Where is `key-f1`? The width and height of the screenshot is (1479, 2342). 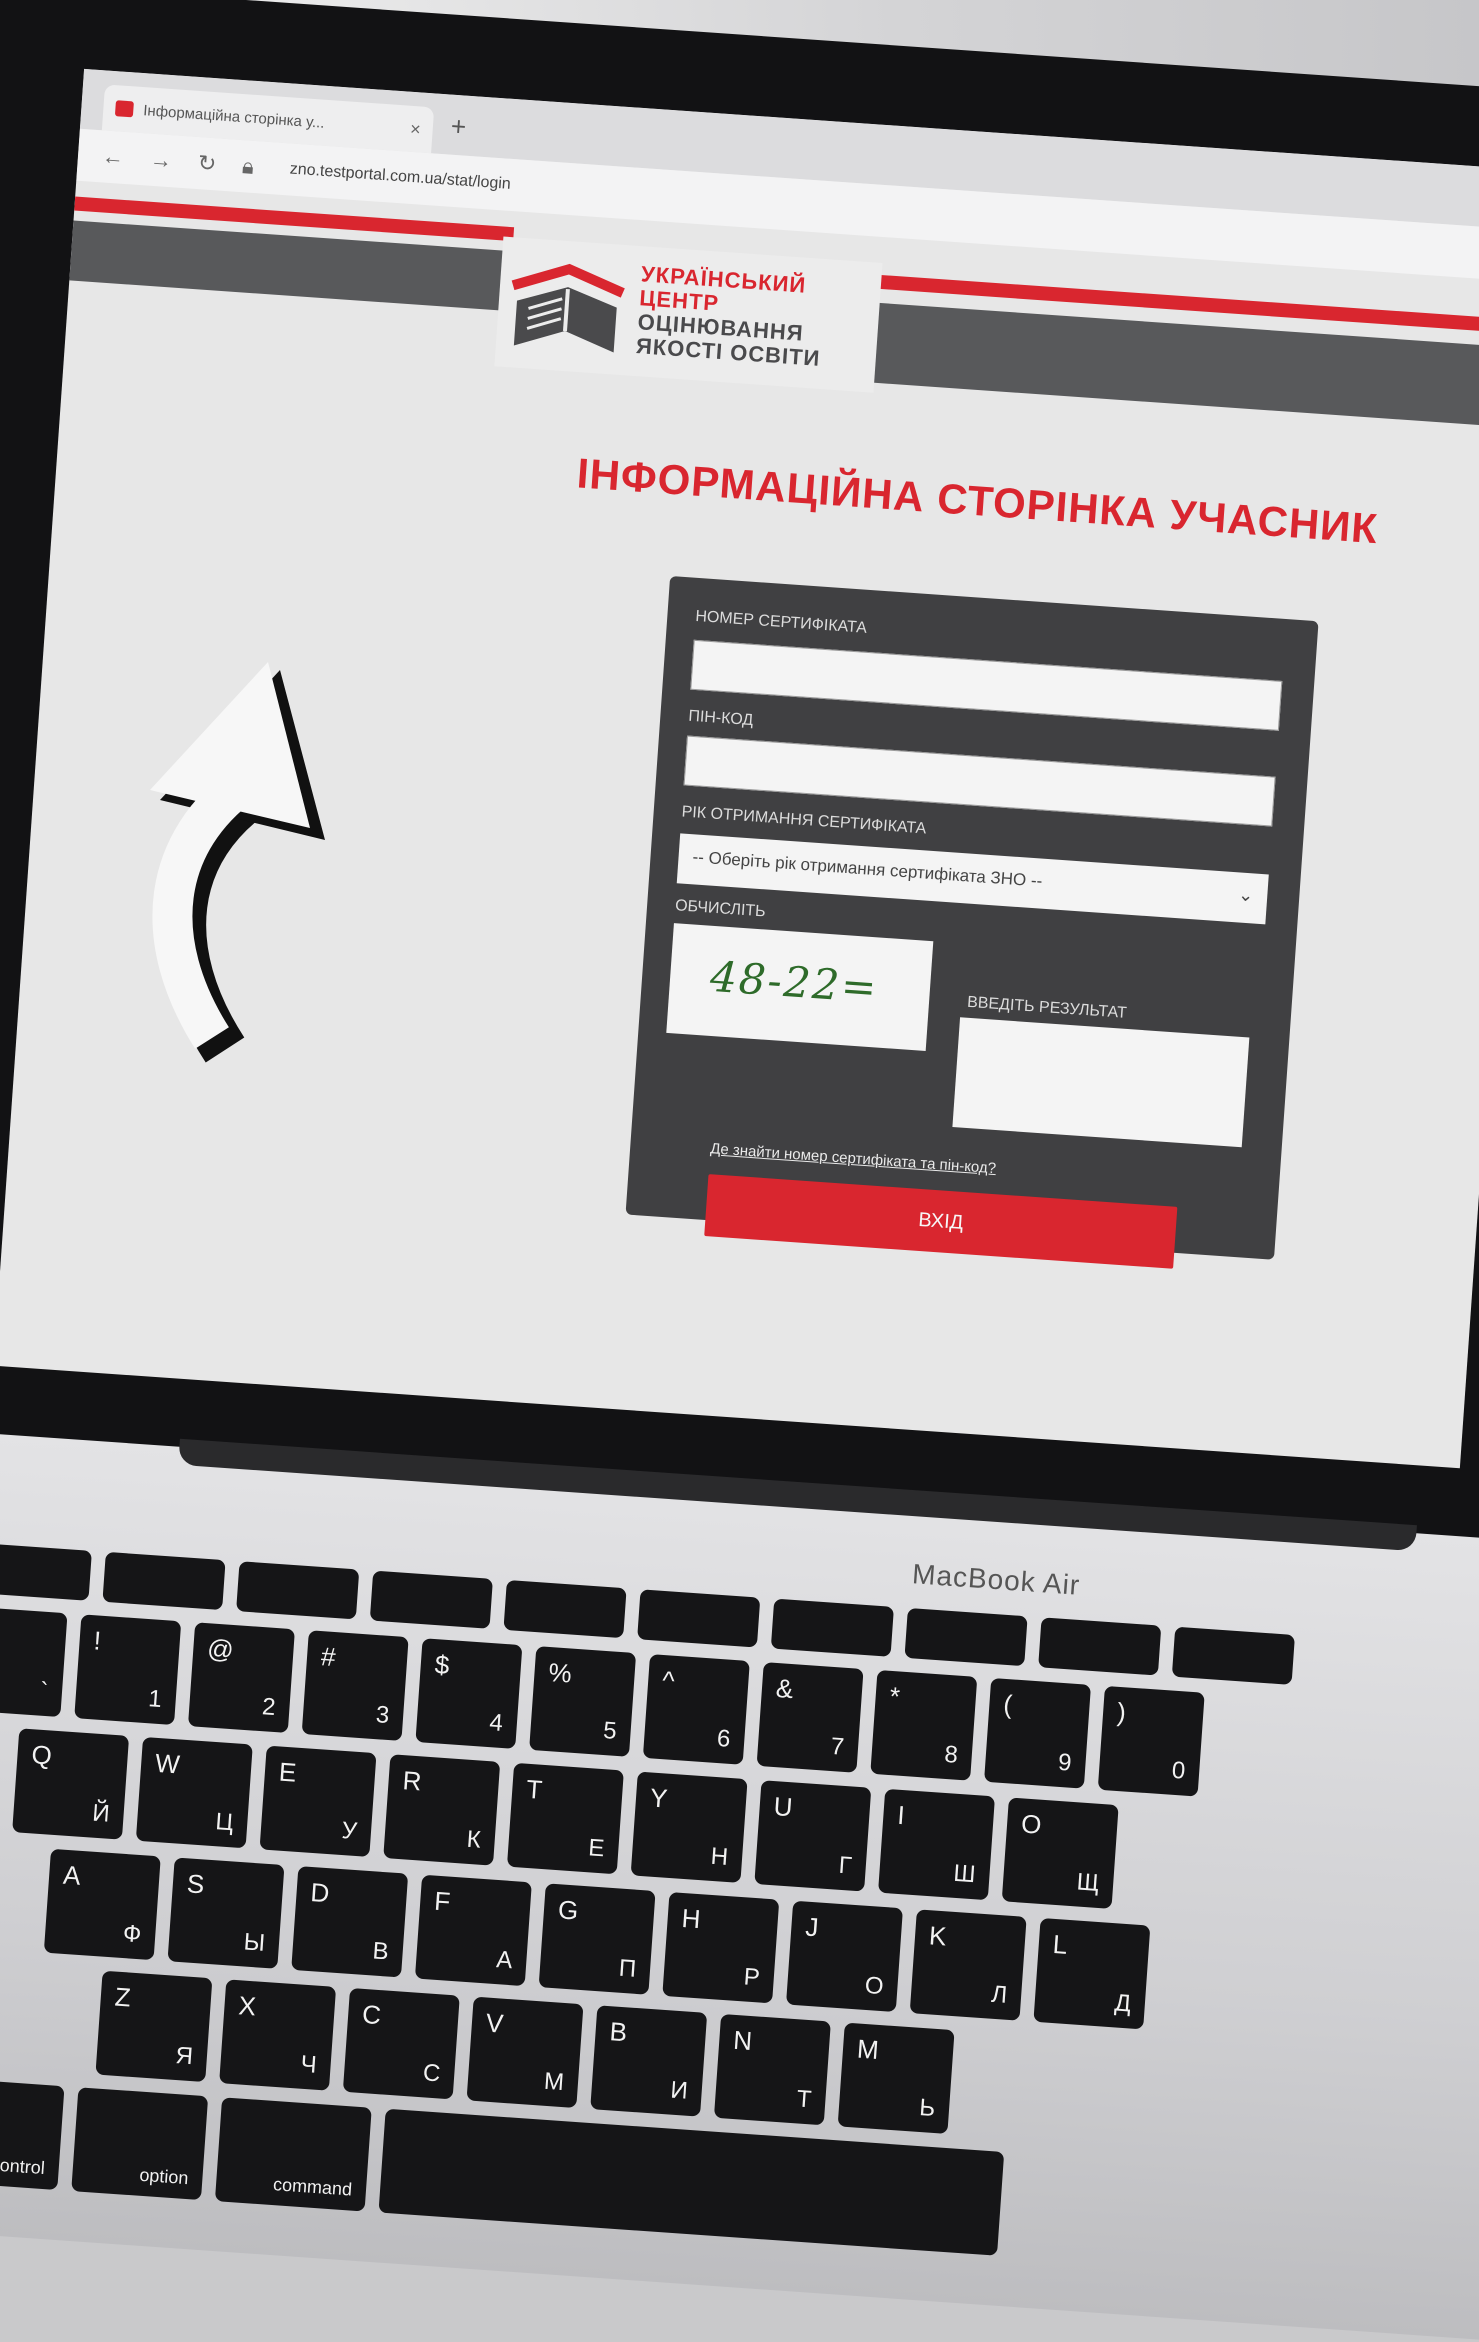 key-f1 is located at coordinates (164, 1581).